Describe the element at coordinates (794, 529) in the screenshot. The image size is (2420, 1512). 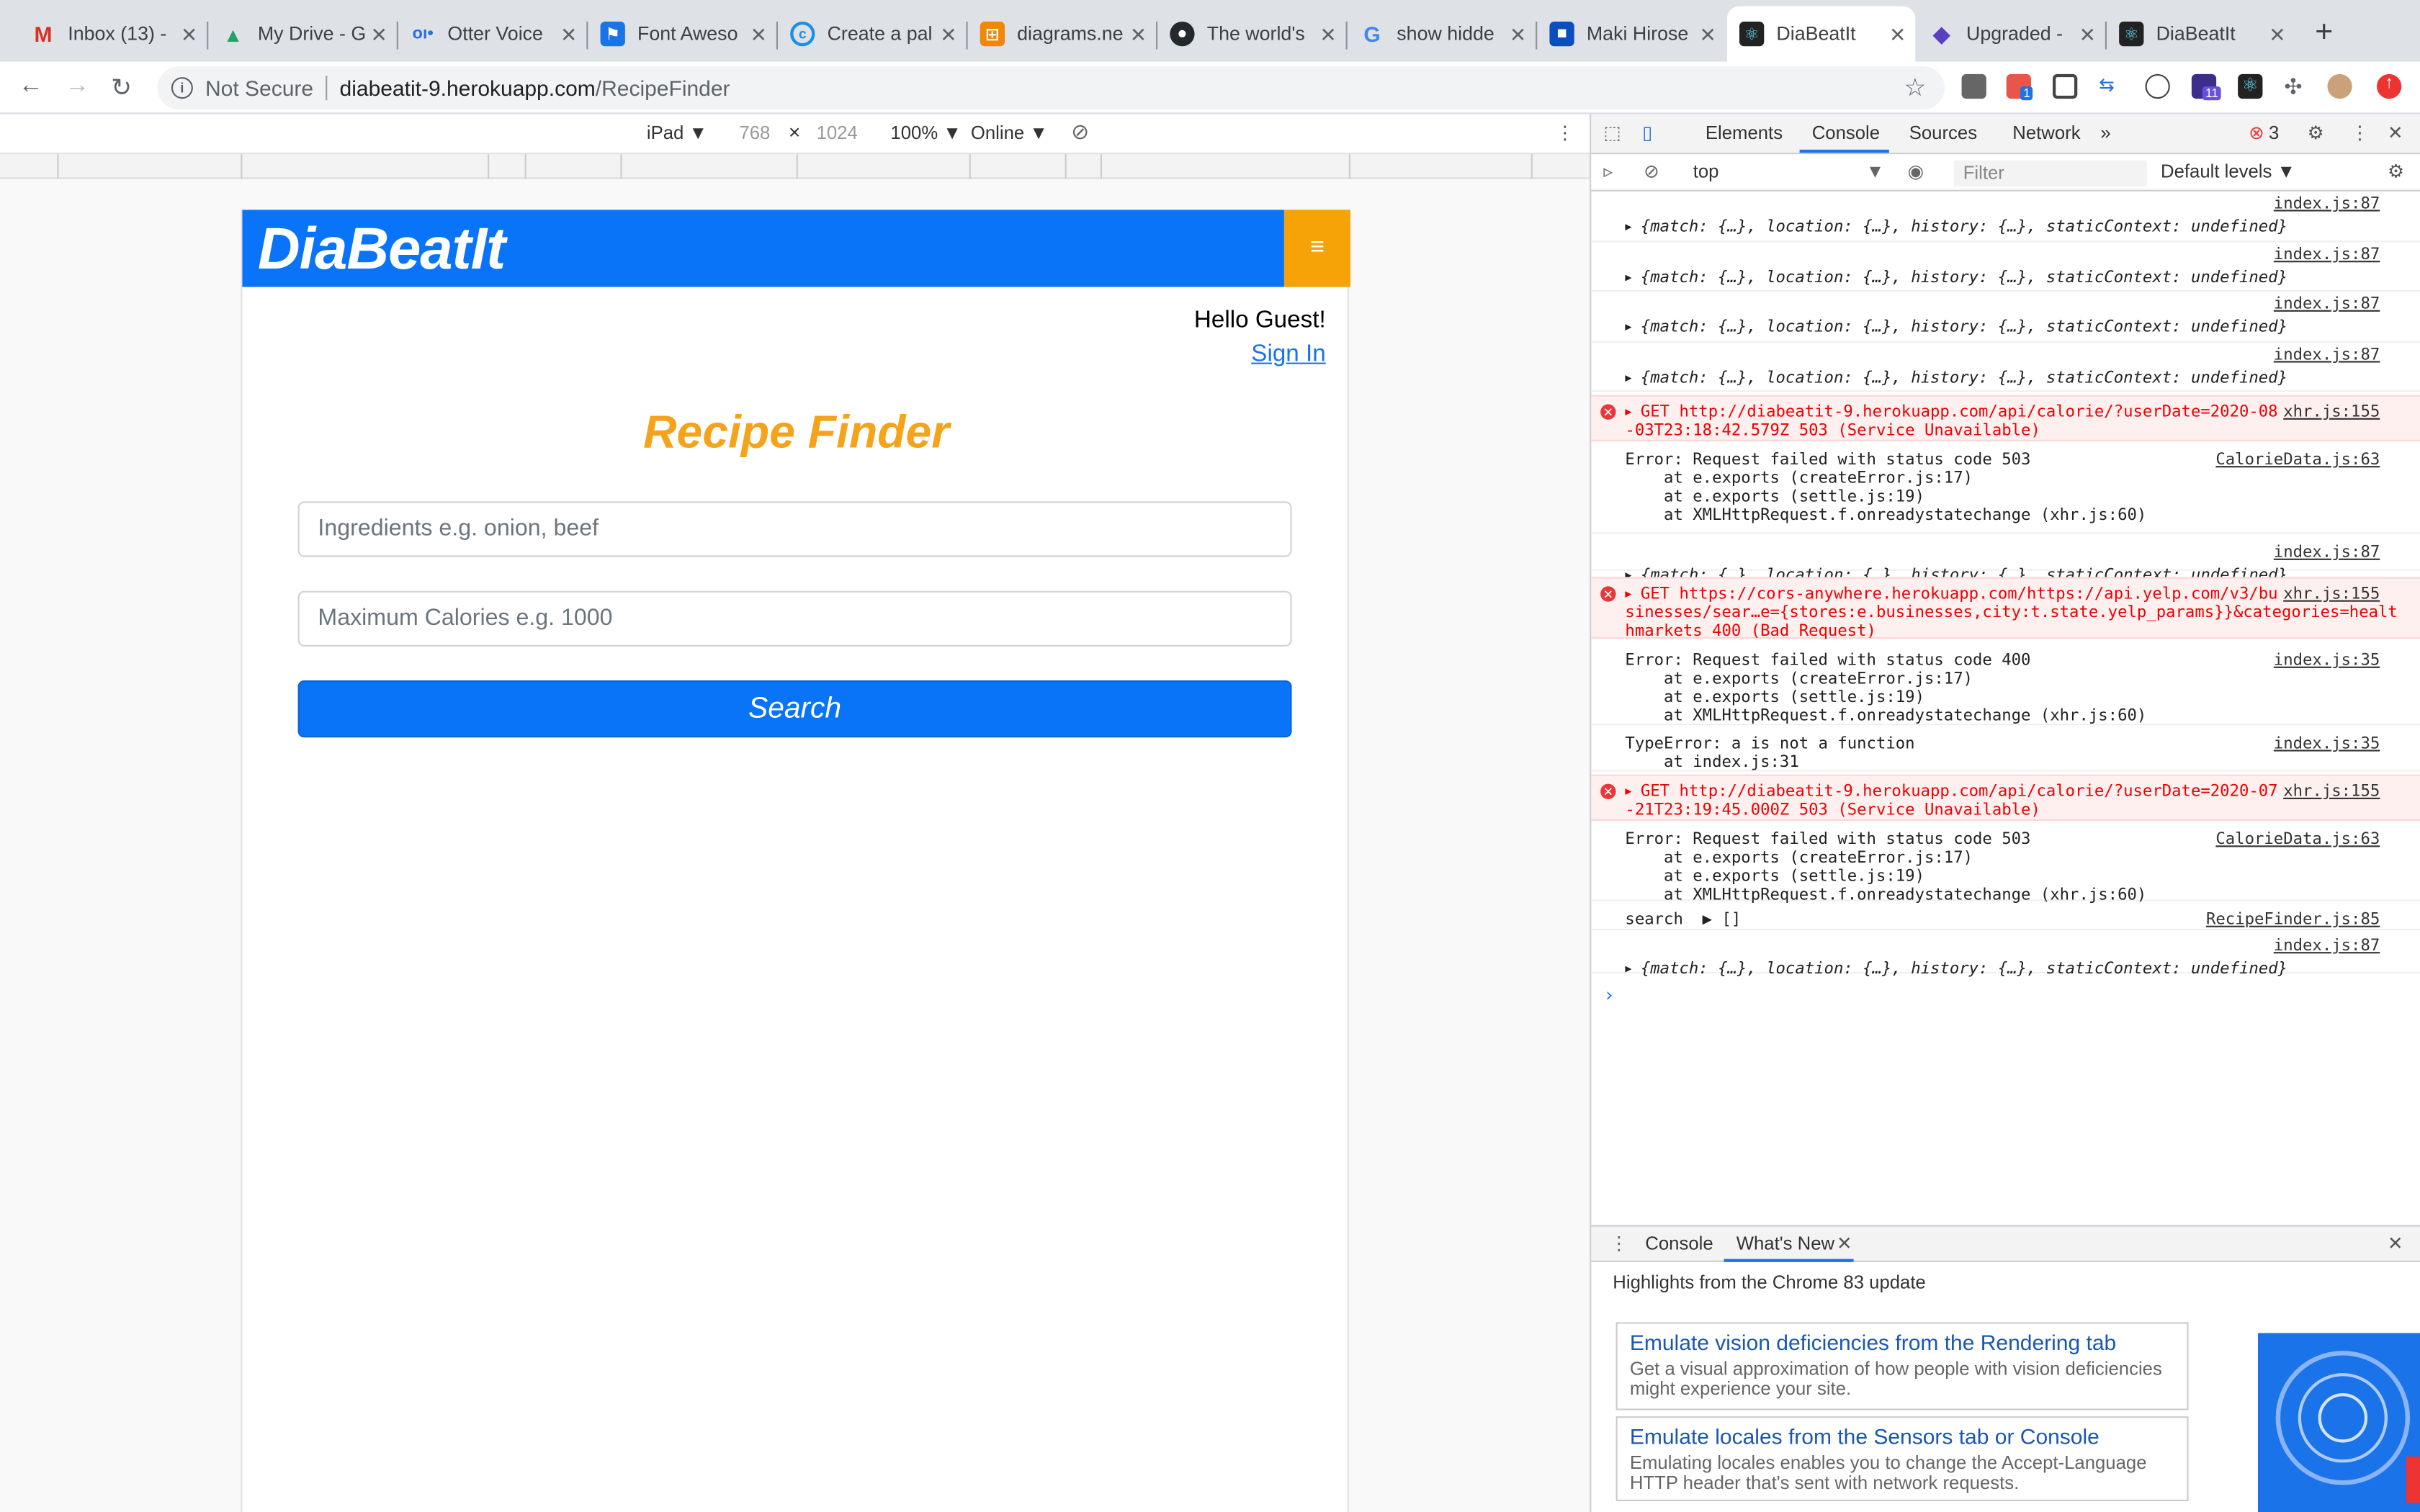
I see `ingredients-input: Ingredients e.g. onion, beef` at that location.